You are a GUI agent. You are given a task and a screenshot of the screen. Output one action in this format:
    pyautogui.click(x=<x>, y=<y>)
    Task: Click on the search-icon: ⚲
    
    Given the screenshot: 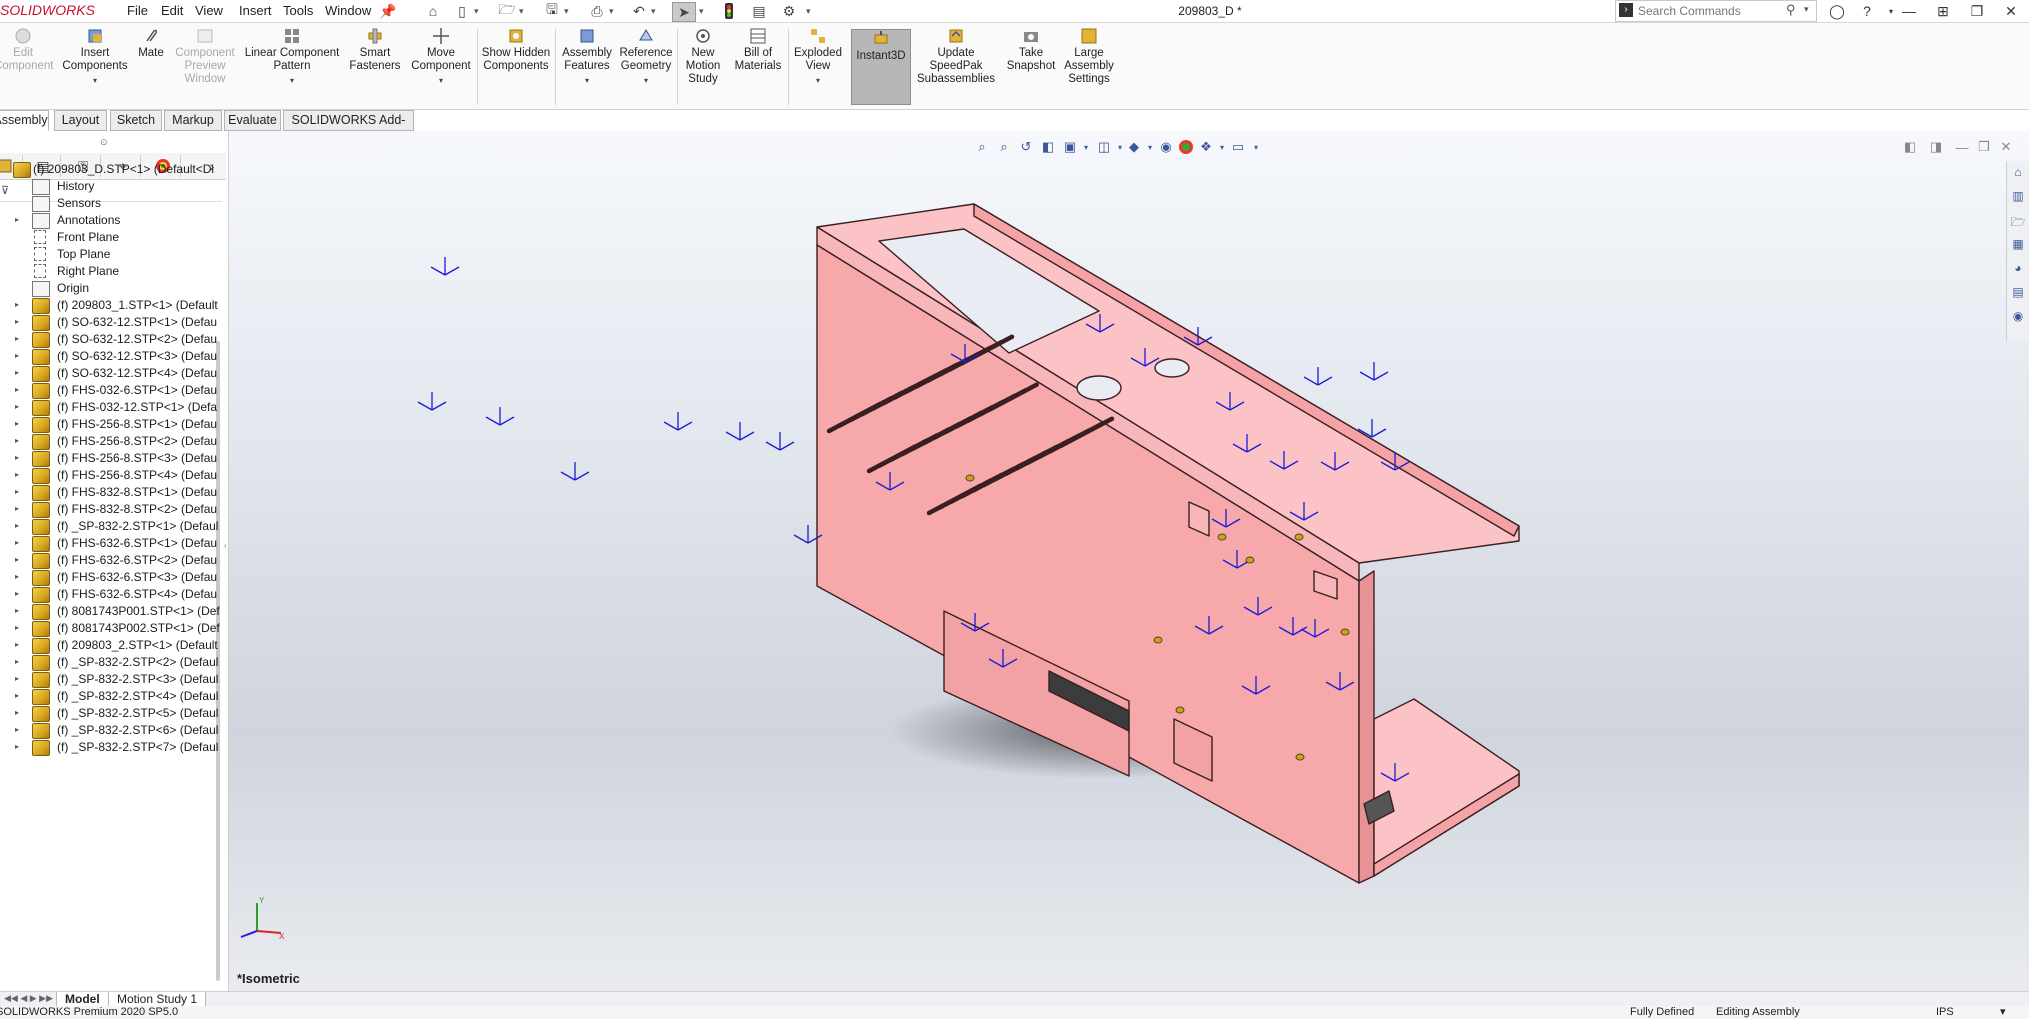 What is the action you would take?
    pyautogui.click(x=1791, y=10)
    